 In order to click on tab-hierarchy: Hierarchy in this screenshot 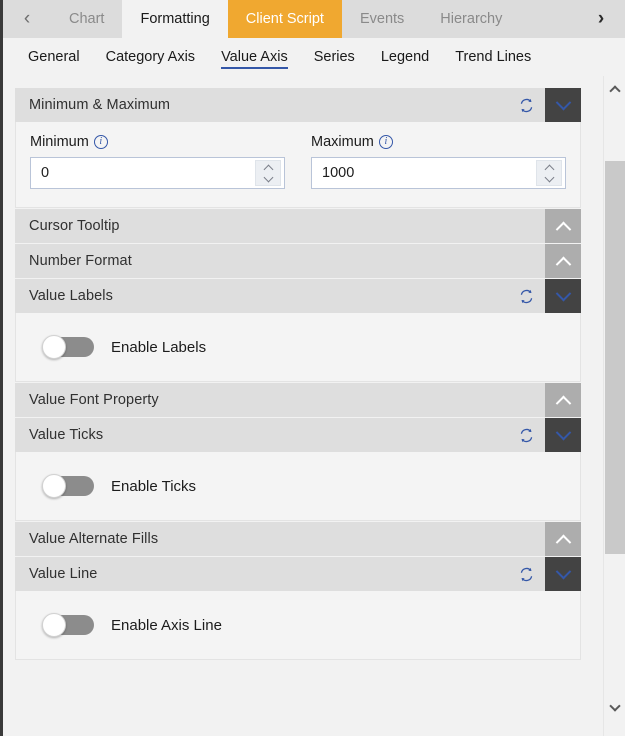, I will do `click(471, 19)`.